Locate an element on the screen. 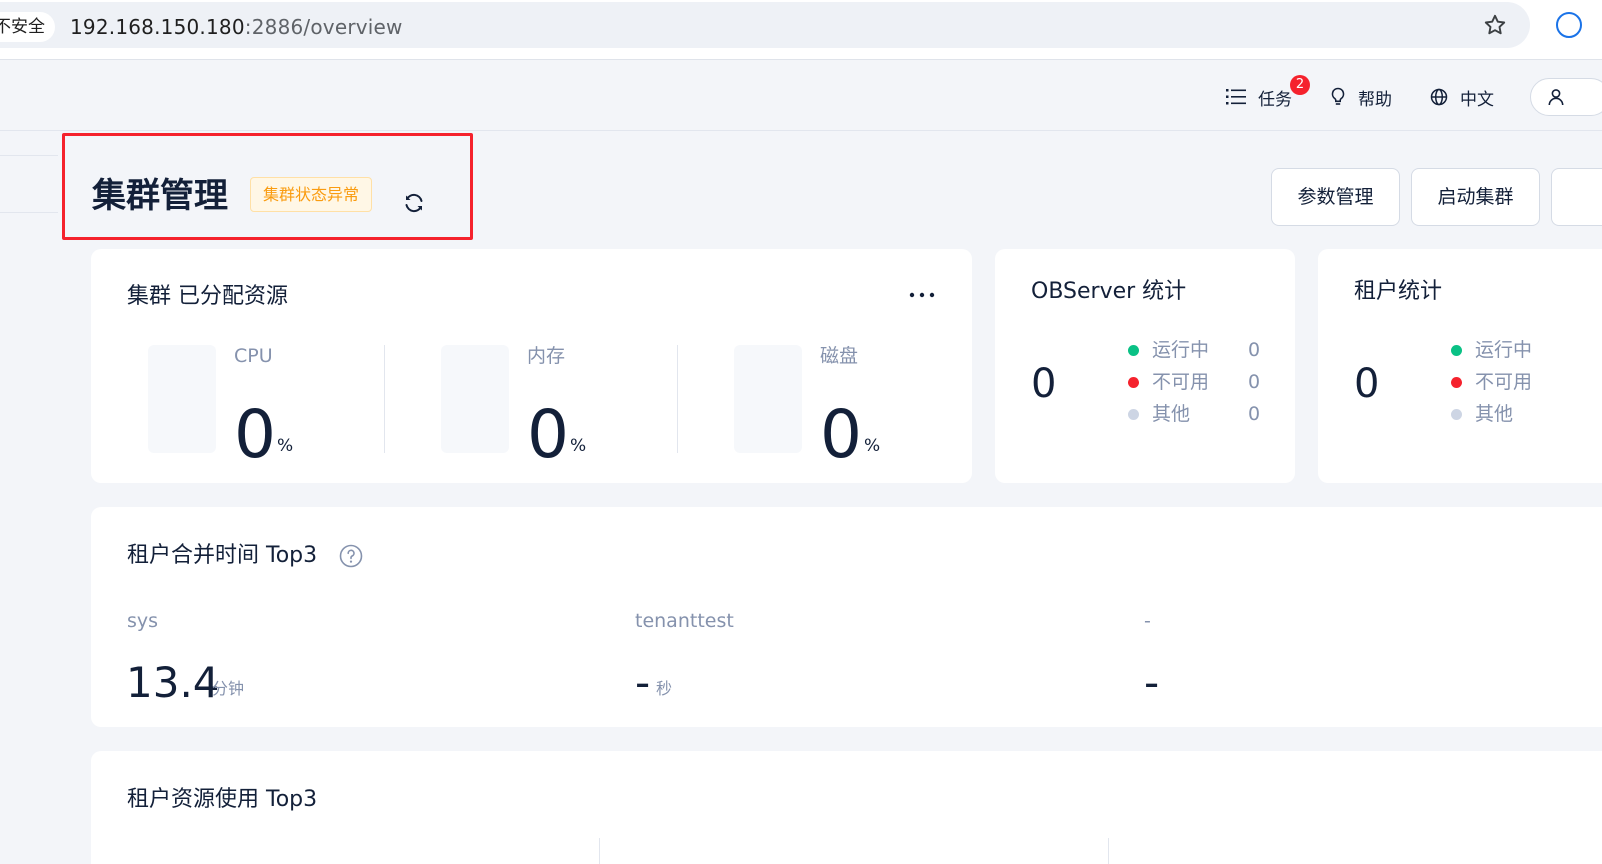  merge-tenant-name: tenanttest is located at coordinates (684, 621).